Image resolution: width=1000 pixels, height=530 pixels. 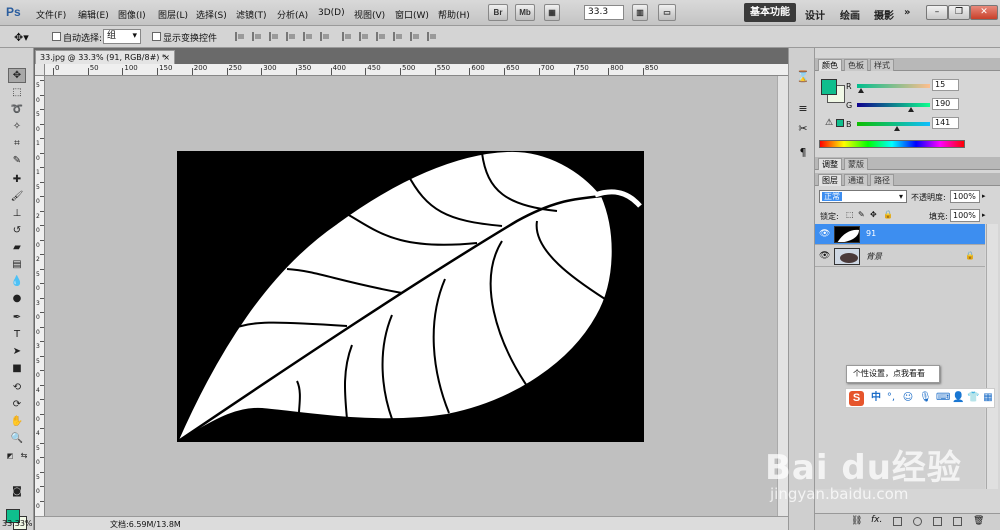 What do you see at coordinates (882, 65) in the screenshot?
I see `tab-styles: 样式` at bounding box center [882, 65].